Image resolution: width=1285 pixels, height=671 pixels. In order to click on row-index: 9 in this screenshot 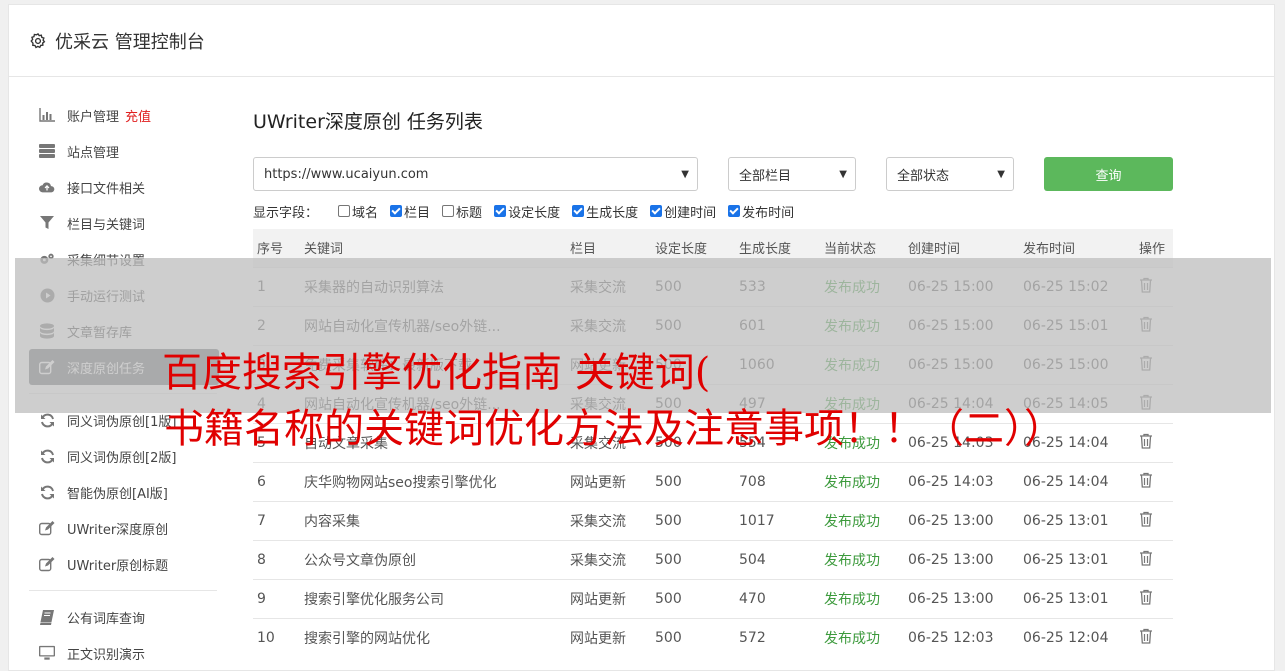, I will do `click(276, 598)`.